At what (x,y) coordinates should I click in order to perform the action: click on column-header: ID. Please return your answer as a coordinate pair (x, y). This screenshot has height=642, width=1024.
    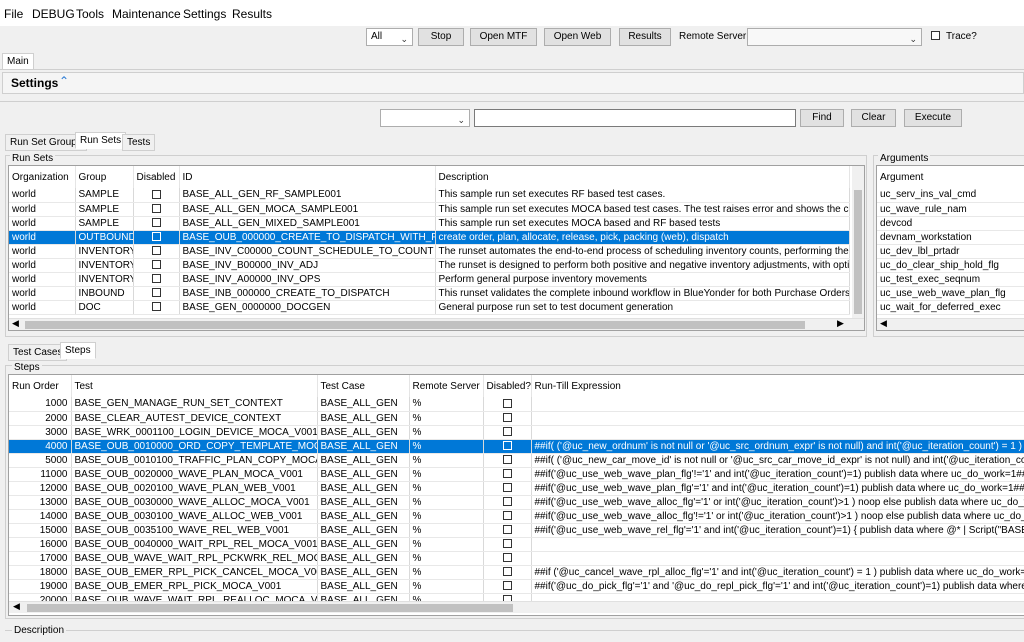
    Looking at the image, I should click on (307, 177).